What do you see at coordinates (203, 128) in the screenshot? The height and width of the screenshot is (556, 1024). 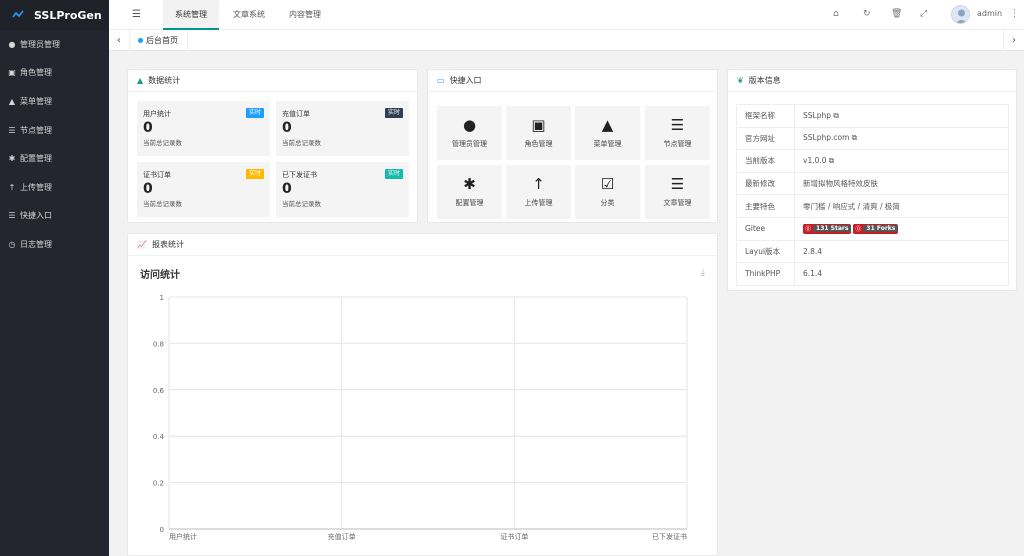 I see `stat-user: 用户统计 0 当前总记录数 实时` at bounding box center [203, 128].